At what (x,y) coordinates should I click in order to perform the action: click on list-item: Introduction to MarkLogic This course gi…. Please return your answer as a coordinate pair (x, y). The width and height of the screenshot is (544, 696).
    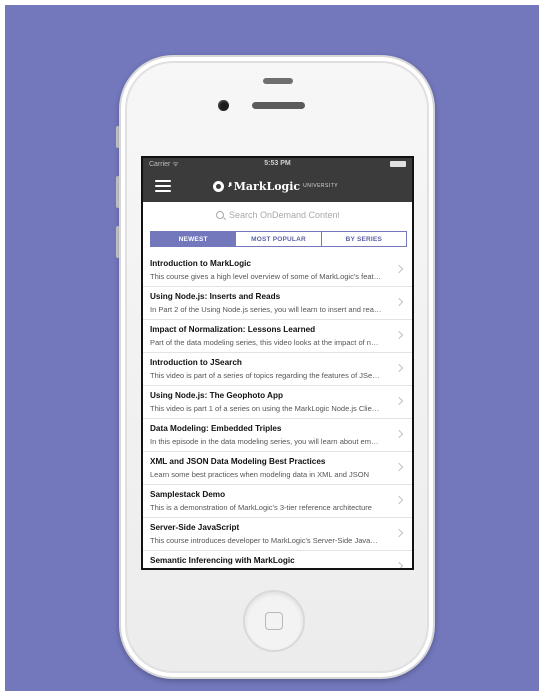
    Looking at the image, I should click on (277, 270).